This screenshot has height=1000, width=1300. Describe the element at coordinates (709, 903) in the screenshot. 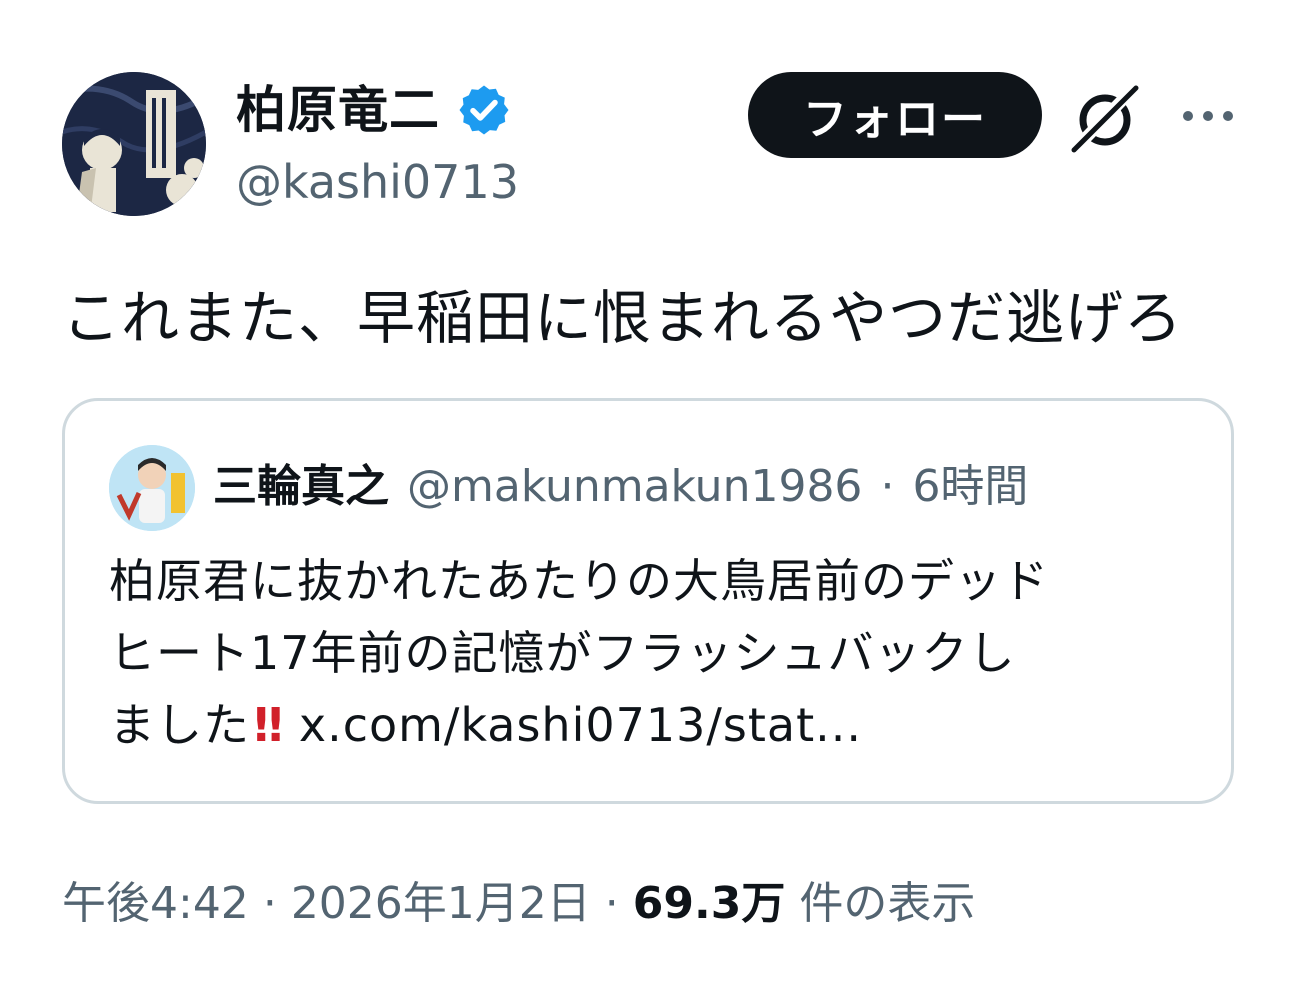

I see `views-count: 69.3万` at that location.